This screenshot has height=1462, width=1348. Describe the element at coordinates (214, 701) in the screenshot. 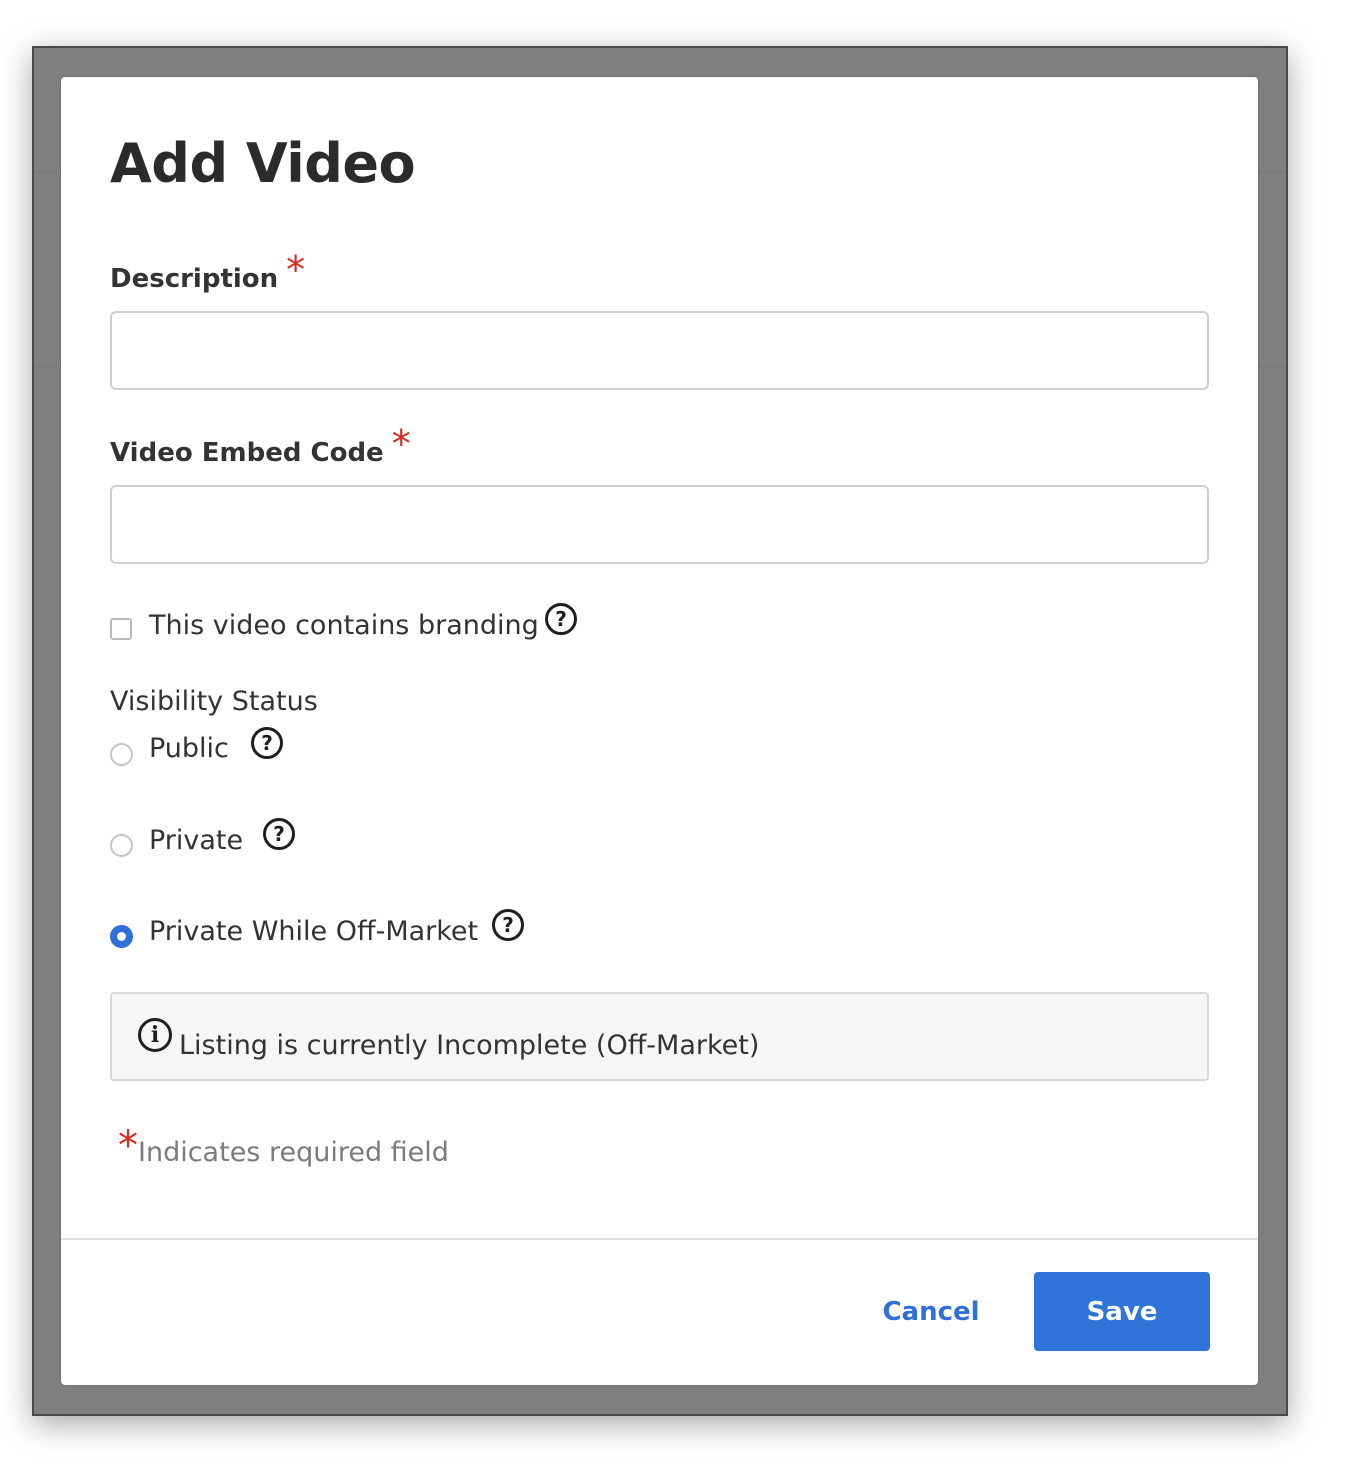

I see `visibility-status-label: Visibility Status` at that location.